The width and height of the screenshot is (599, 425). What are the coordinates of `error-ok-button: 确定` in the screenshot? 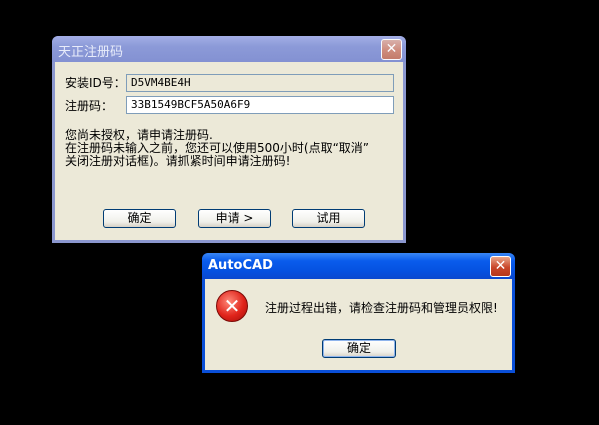 It's located at (359, 348).